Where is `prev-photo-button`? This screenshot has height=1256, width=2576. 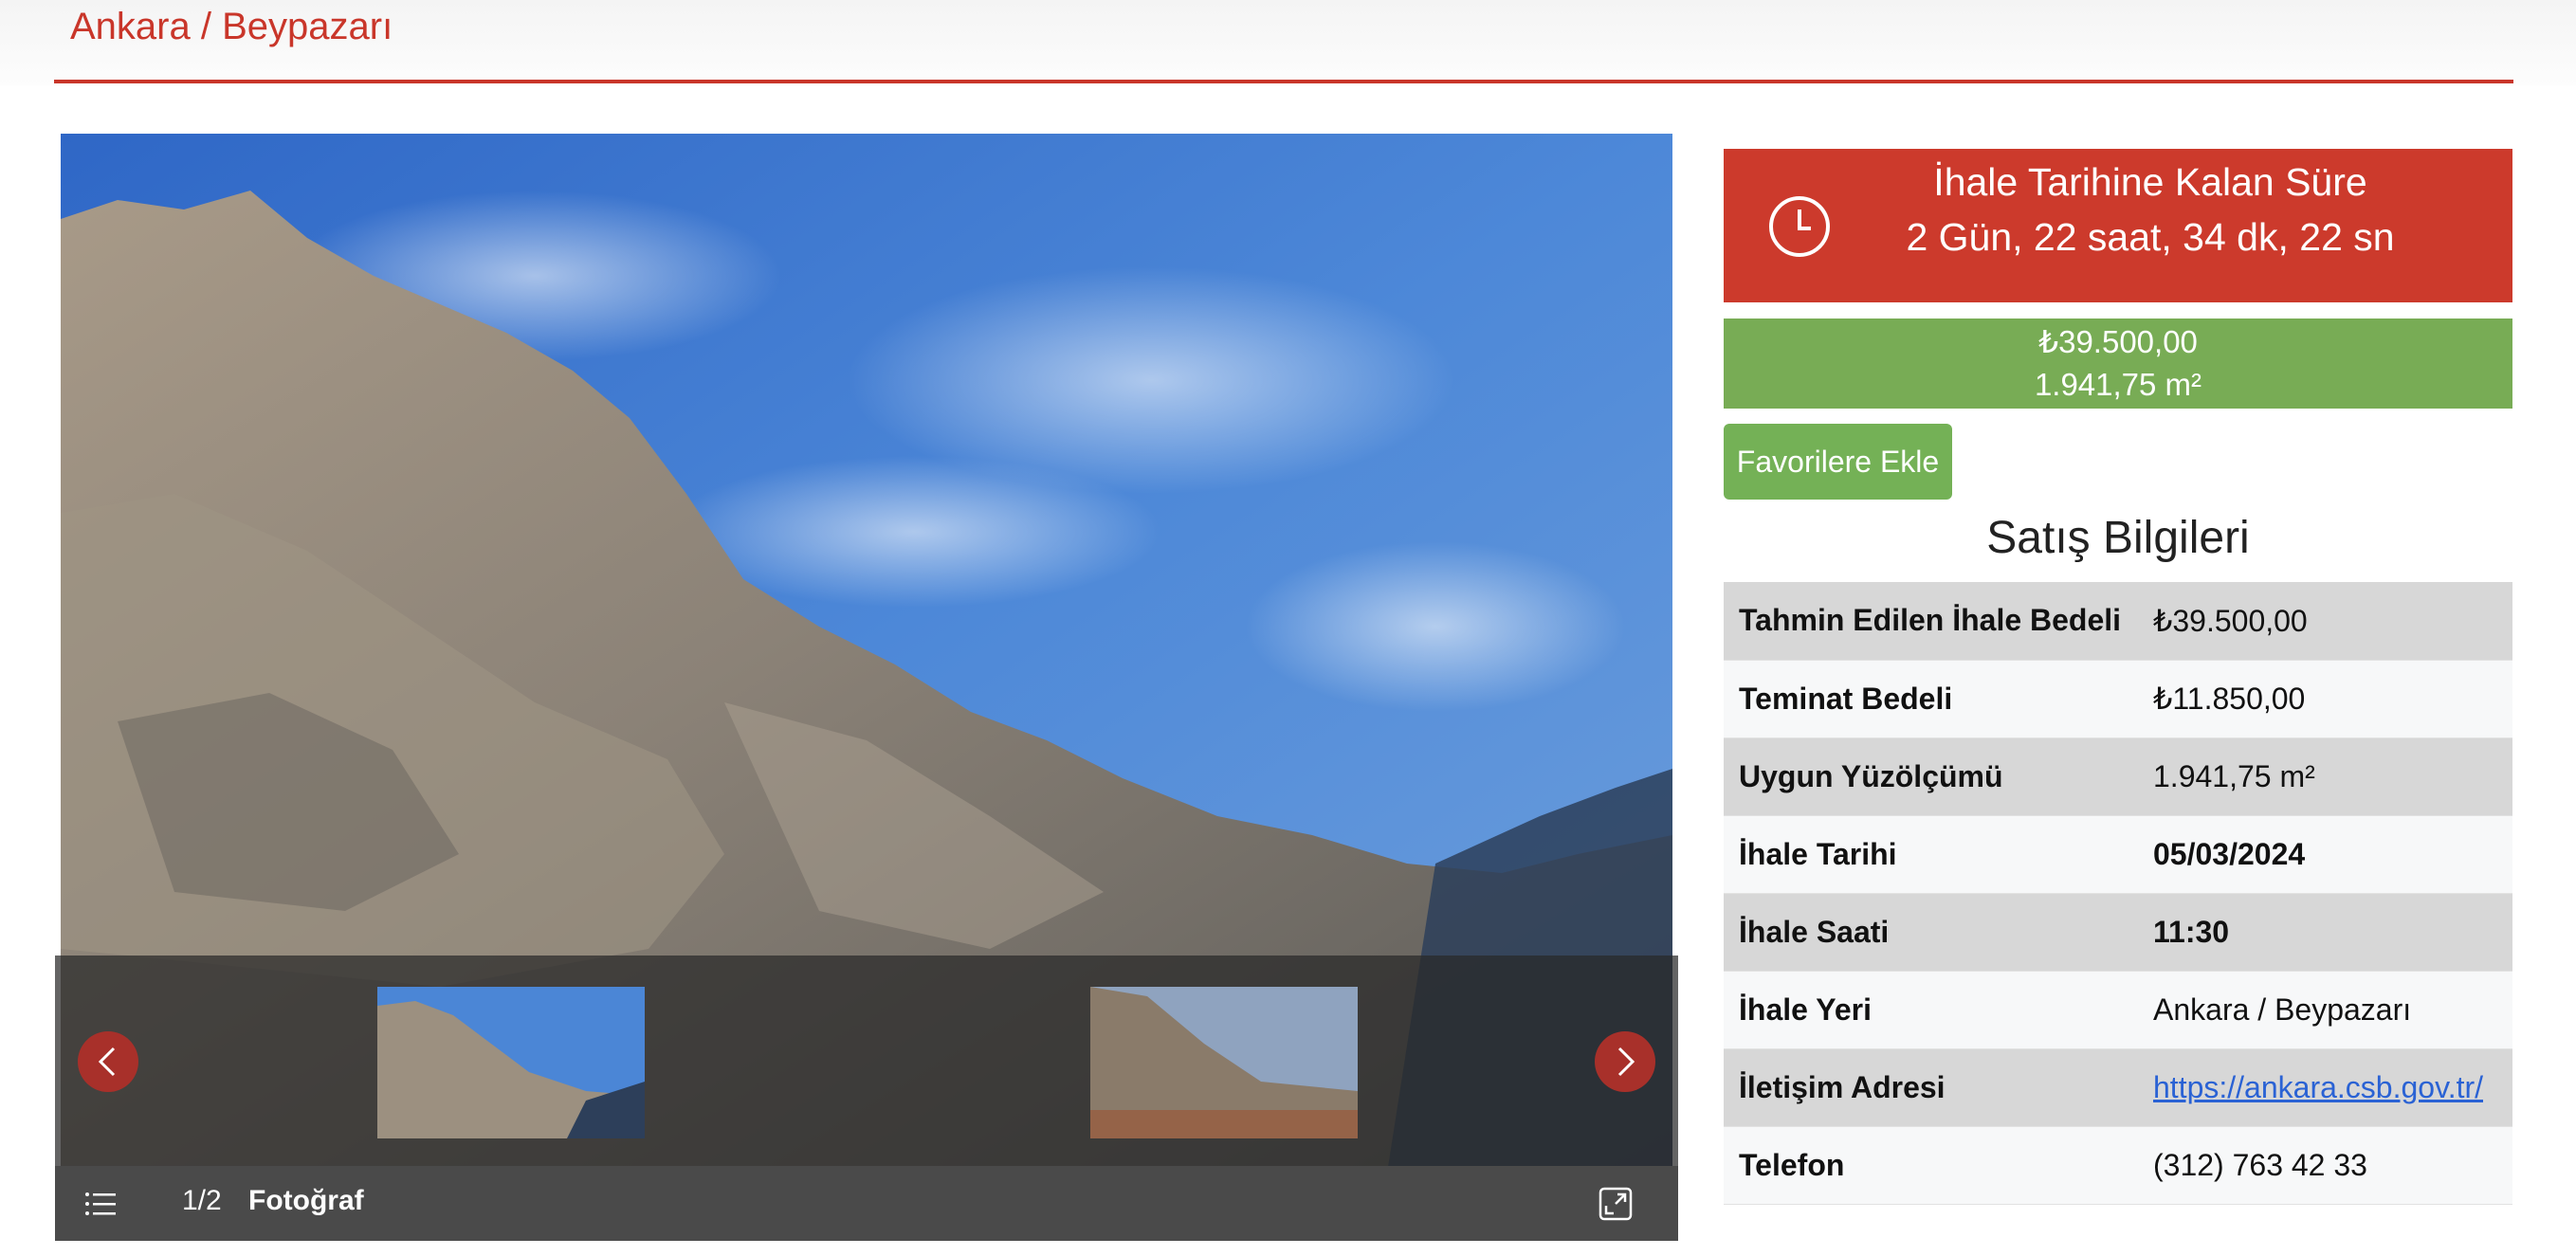 prev-photo-button is located at coordinates (108, 1061).